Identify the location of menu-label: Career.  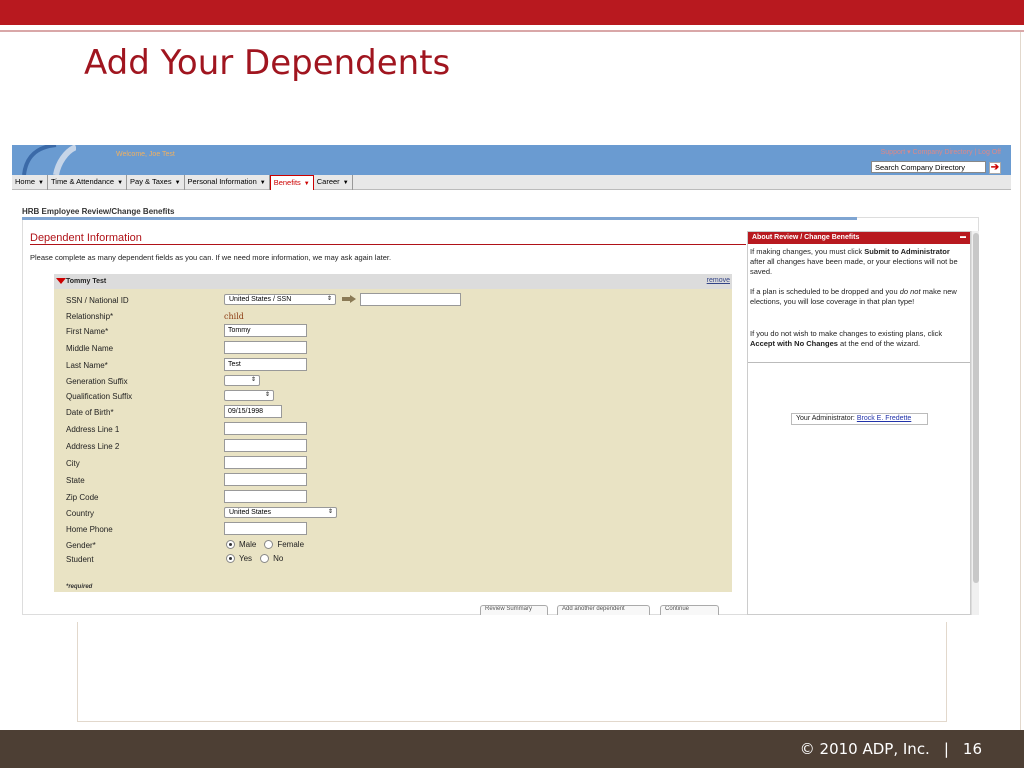
(328, 181).